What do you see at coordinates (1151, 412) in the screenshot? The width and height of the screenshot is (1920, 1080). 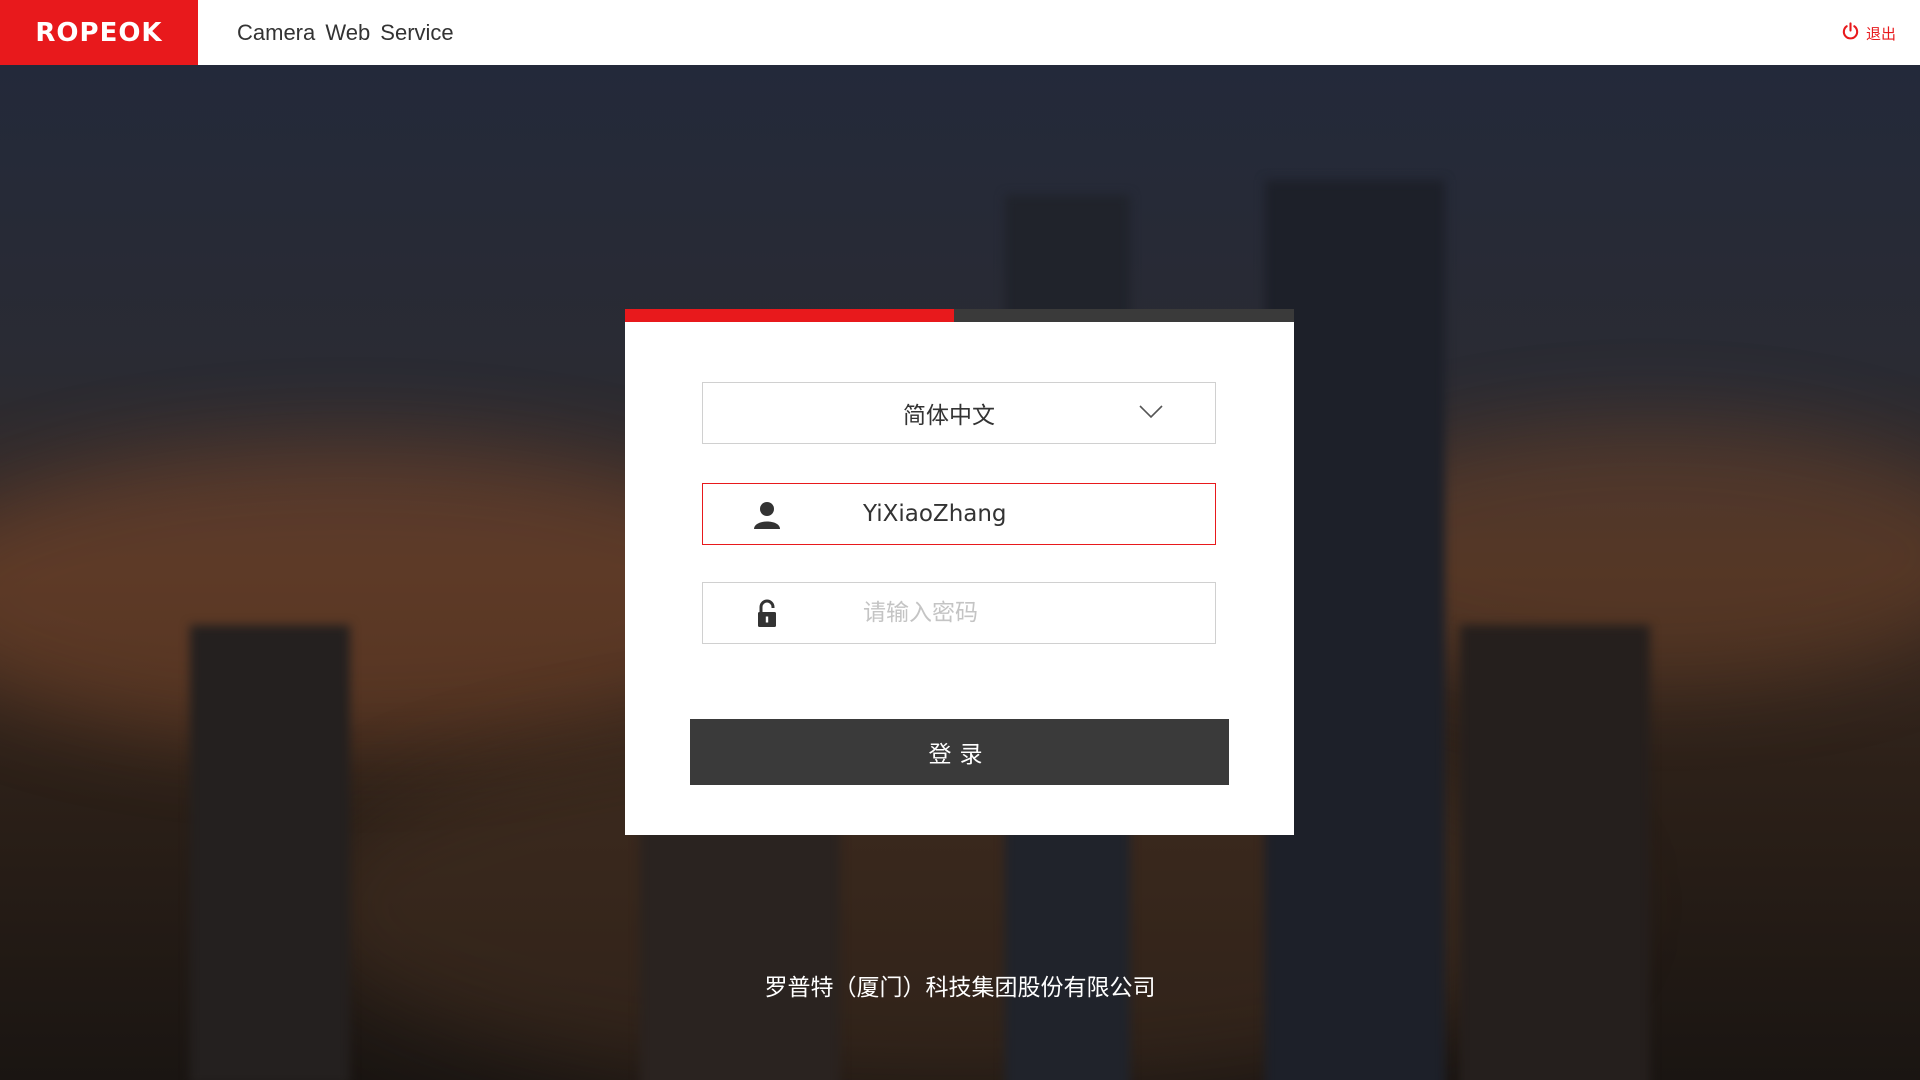 I see `chevron-down-icon` at bounding box center [1151, 412].